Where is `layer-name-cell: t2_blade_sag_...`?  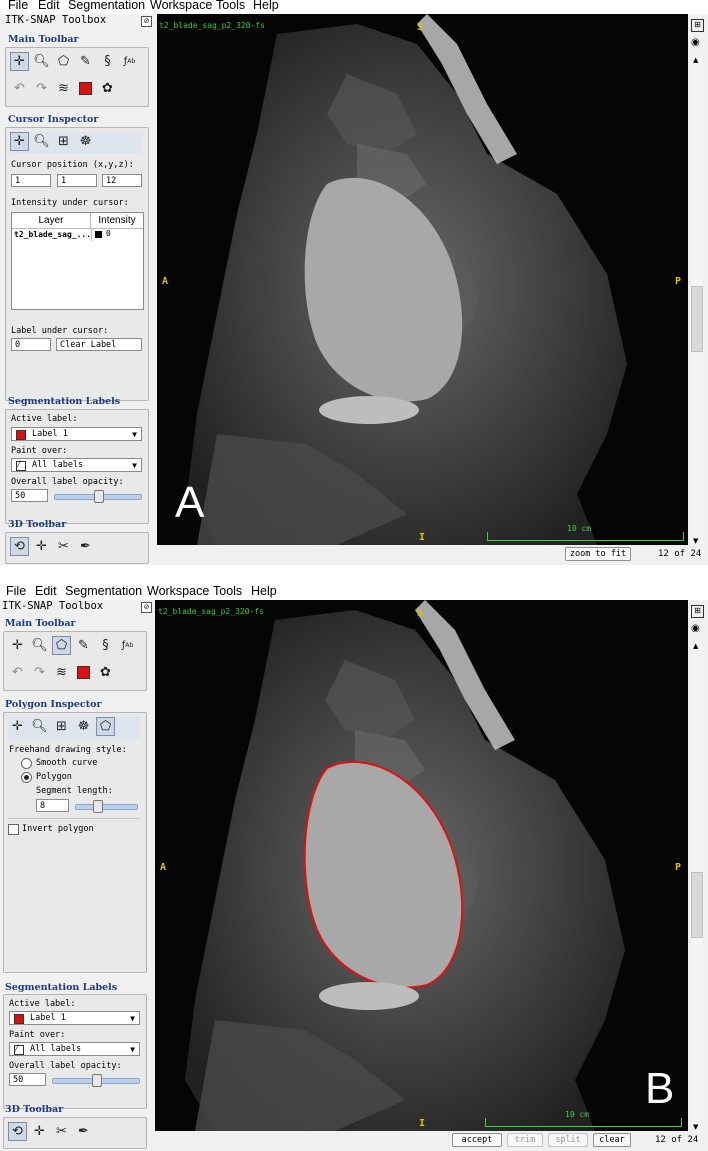 layer-name-cell: t2_blade_sag_... is located at coordinates (52, 234).